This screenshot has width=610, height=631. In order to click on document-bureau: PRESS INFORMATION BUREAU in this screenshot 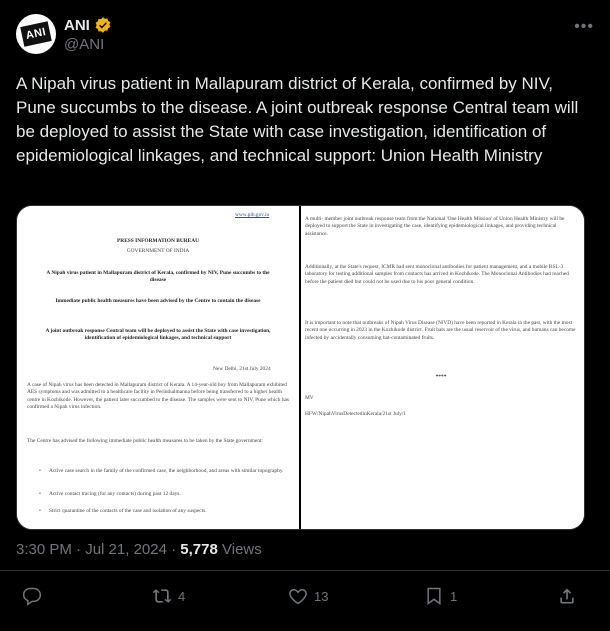, I will do `click(158, 241)`.